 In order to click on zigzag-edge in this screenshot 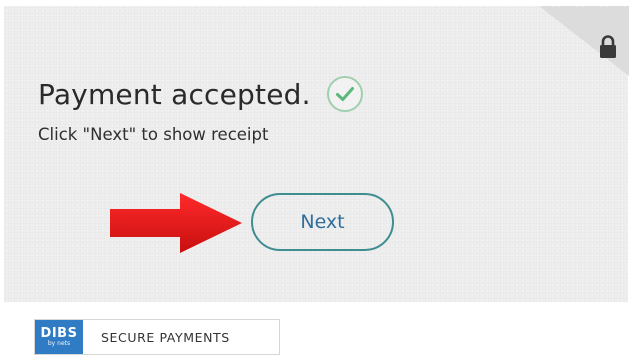, I will do `click(316, 3)`.